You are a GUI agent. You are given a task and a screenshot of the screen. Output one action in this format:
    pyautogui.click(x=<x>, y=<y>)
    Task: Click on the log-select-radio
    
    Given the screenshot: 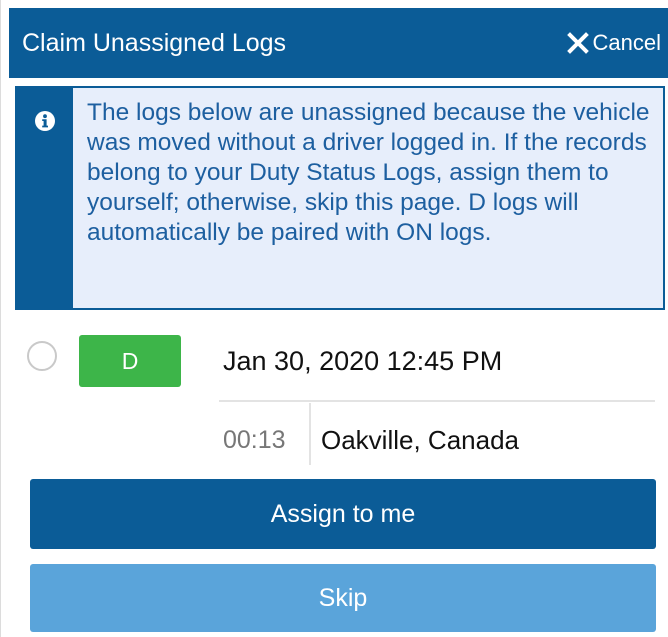 What is the action you would take?
    pyautogui.click(x=42, y=356)
    